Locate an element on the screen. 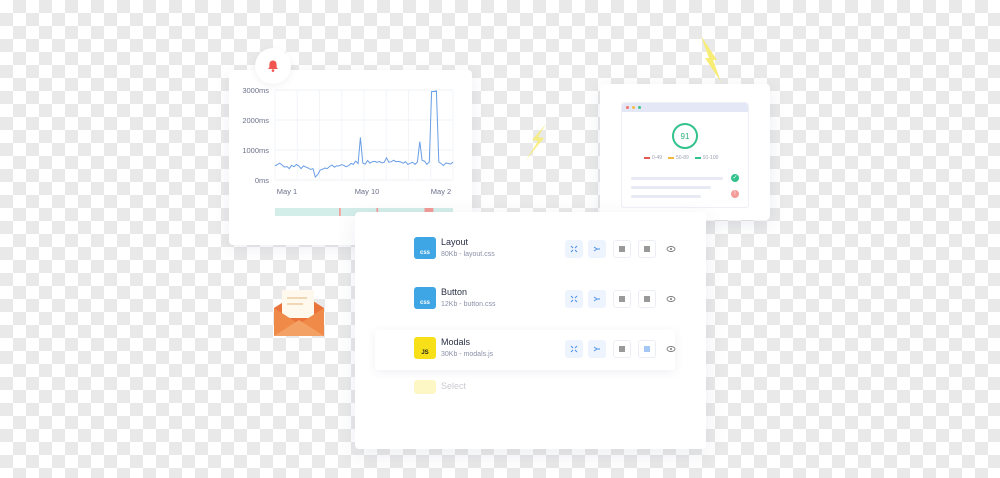  file-row: css Button 12Kb - button.css is located at coordinates (526, 300).